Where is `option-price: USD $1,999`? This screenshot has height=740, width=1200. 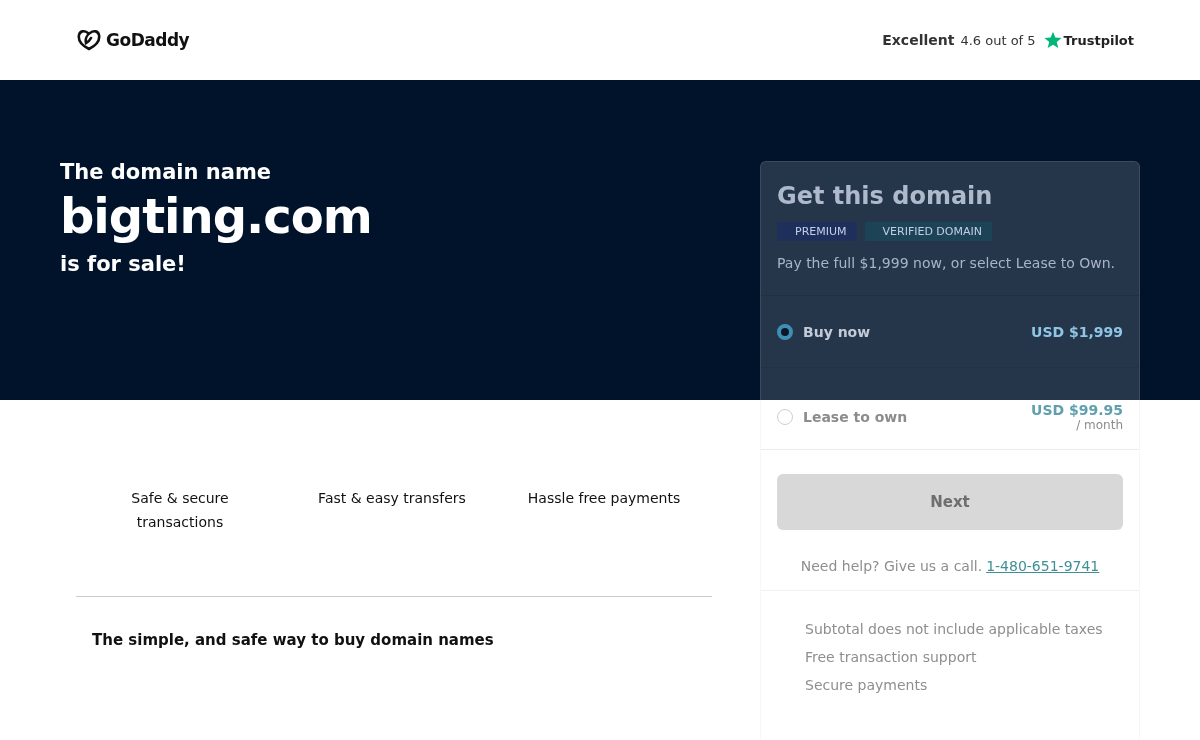 option-price: USD $1,999 is located at coordinates (1077, 331).